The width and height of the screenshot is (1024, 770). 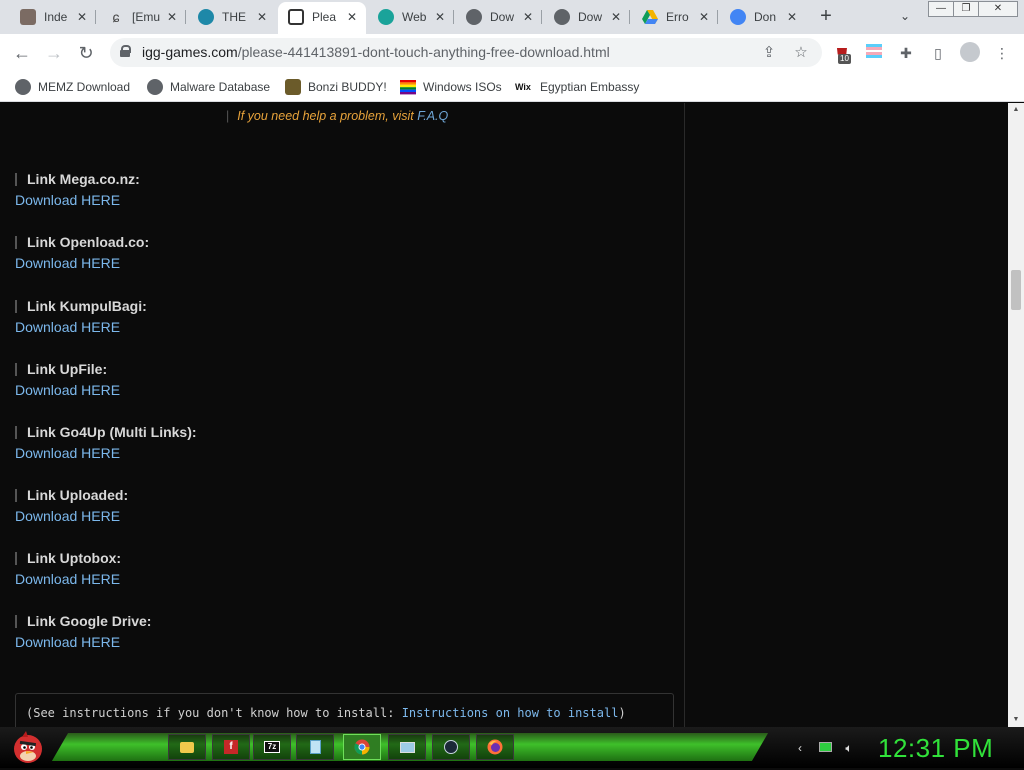 I want to click on link-section-go4up: Link Go4Up (Multi Links): Download HERE, so click(x=106, y=442).